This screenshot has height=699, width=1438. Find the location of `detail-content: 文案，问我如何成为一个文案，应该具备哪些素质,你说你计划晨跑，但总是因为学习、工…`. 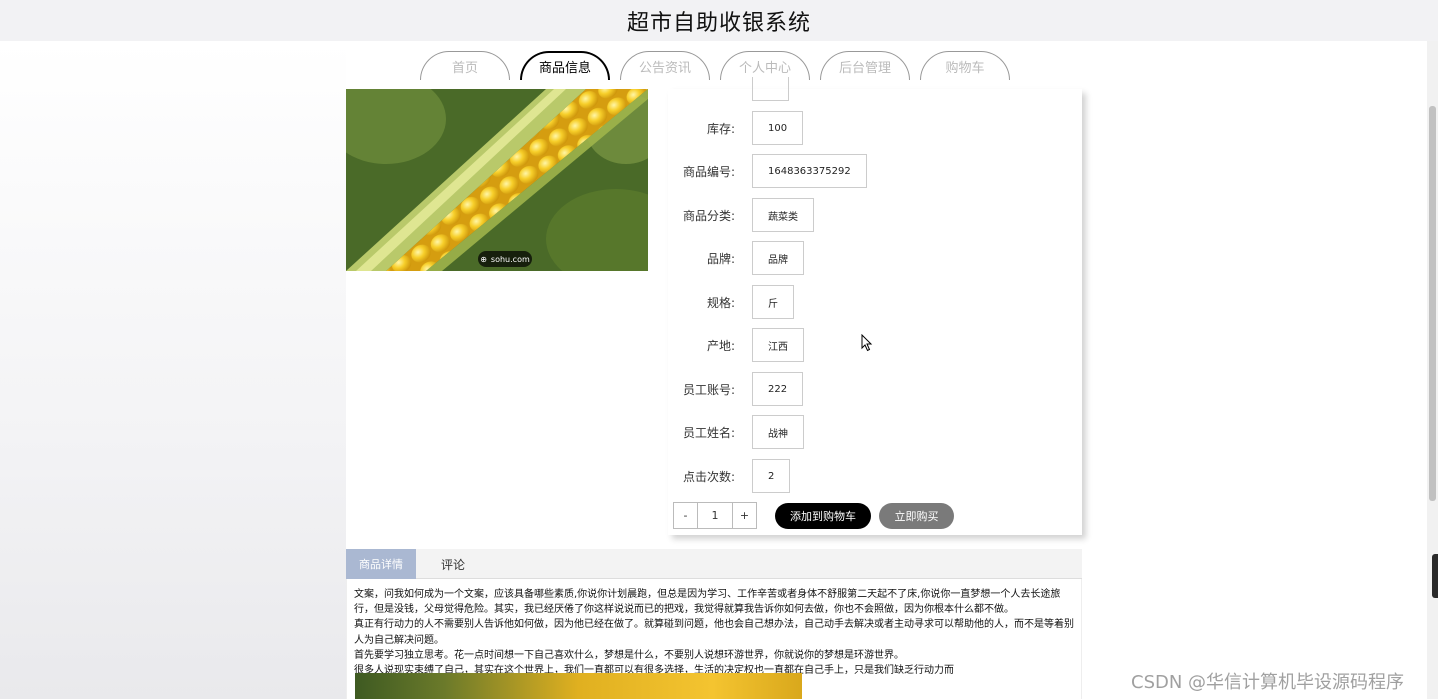

detail-content: 文案，问我如何成为一个文案，应该具备哪些素质,你说你计划晨跑，但总是因为学习、工… is located at coordinates (714, 639).